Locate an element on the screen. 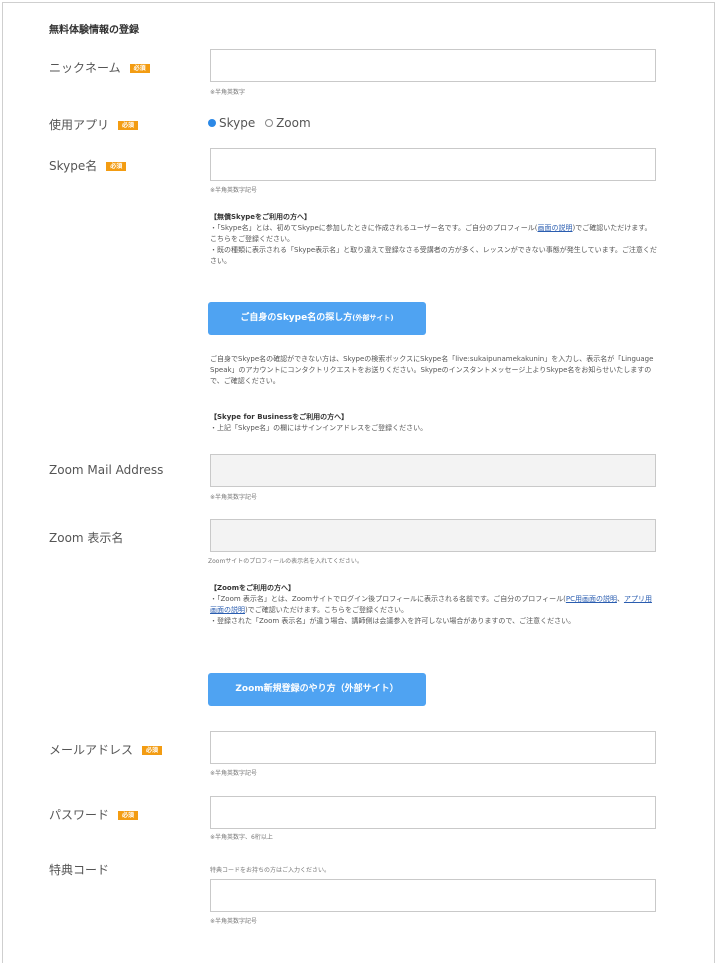 The height and width of the screenshot is (963, 720). radio-selected-icon is located at coordinates (212, 123).